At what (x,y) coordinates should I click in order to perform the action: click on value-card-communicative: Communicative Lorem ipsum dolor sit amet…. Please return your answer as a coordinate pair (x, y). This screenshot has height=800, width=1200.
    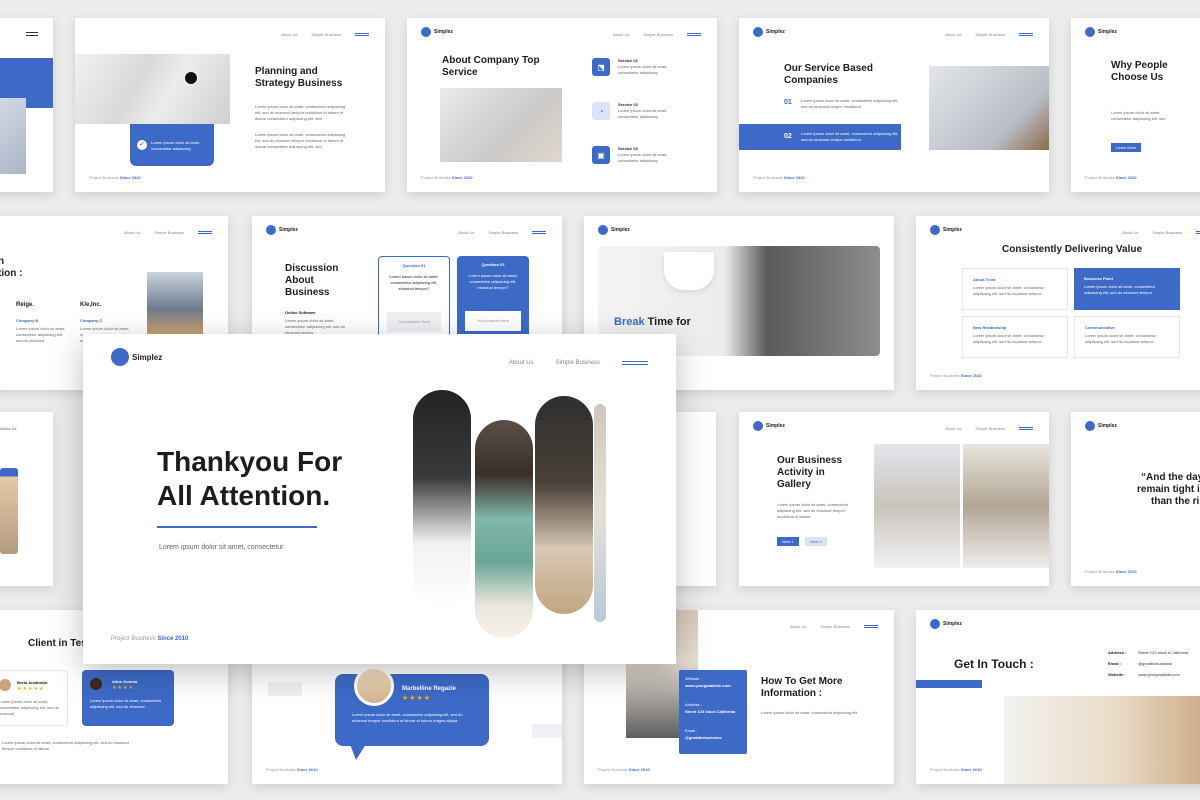
    Looking at the image, I should click on (1127, 337).